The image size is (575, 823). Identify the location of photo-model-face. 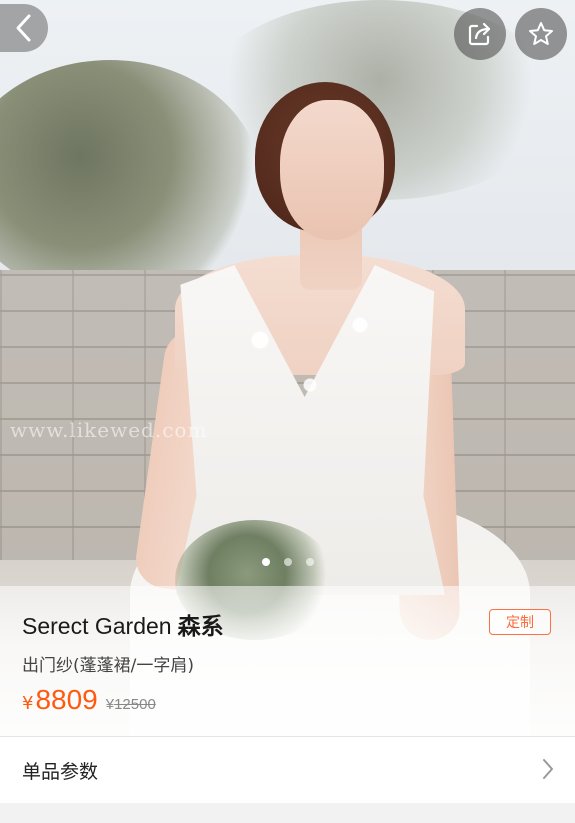
(332, 170).